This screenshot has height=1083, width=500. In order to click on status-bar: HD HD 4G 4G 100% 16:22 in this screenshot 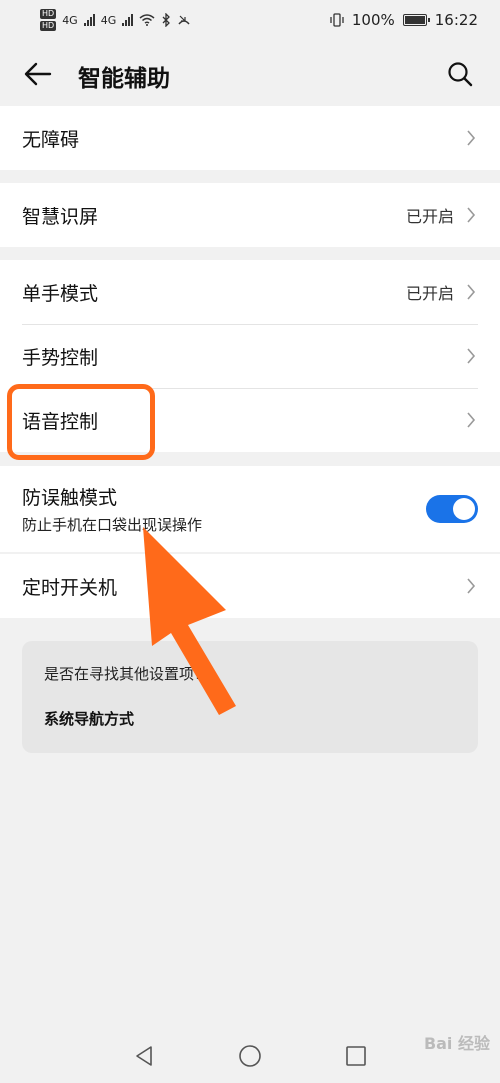, I will do `click(250, 20)`.